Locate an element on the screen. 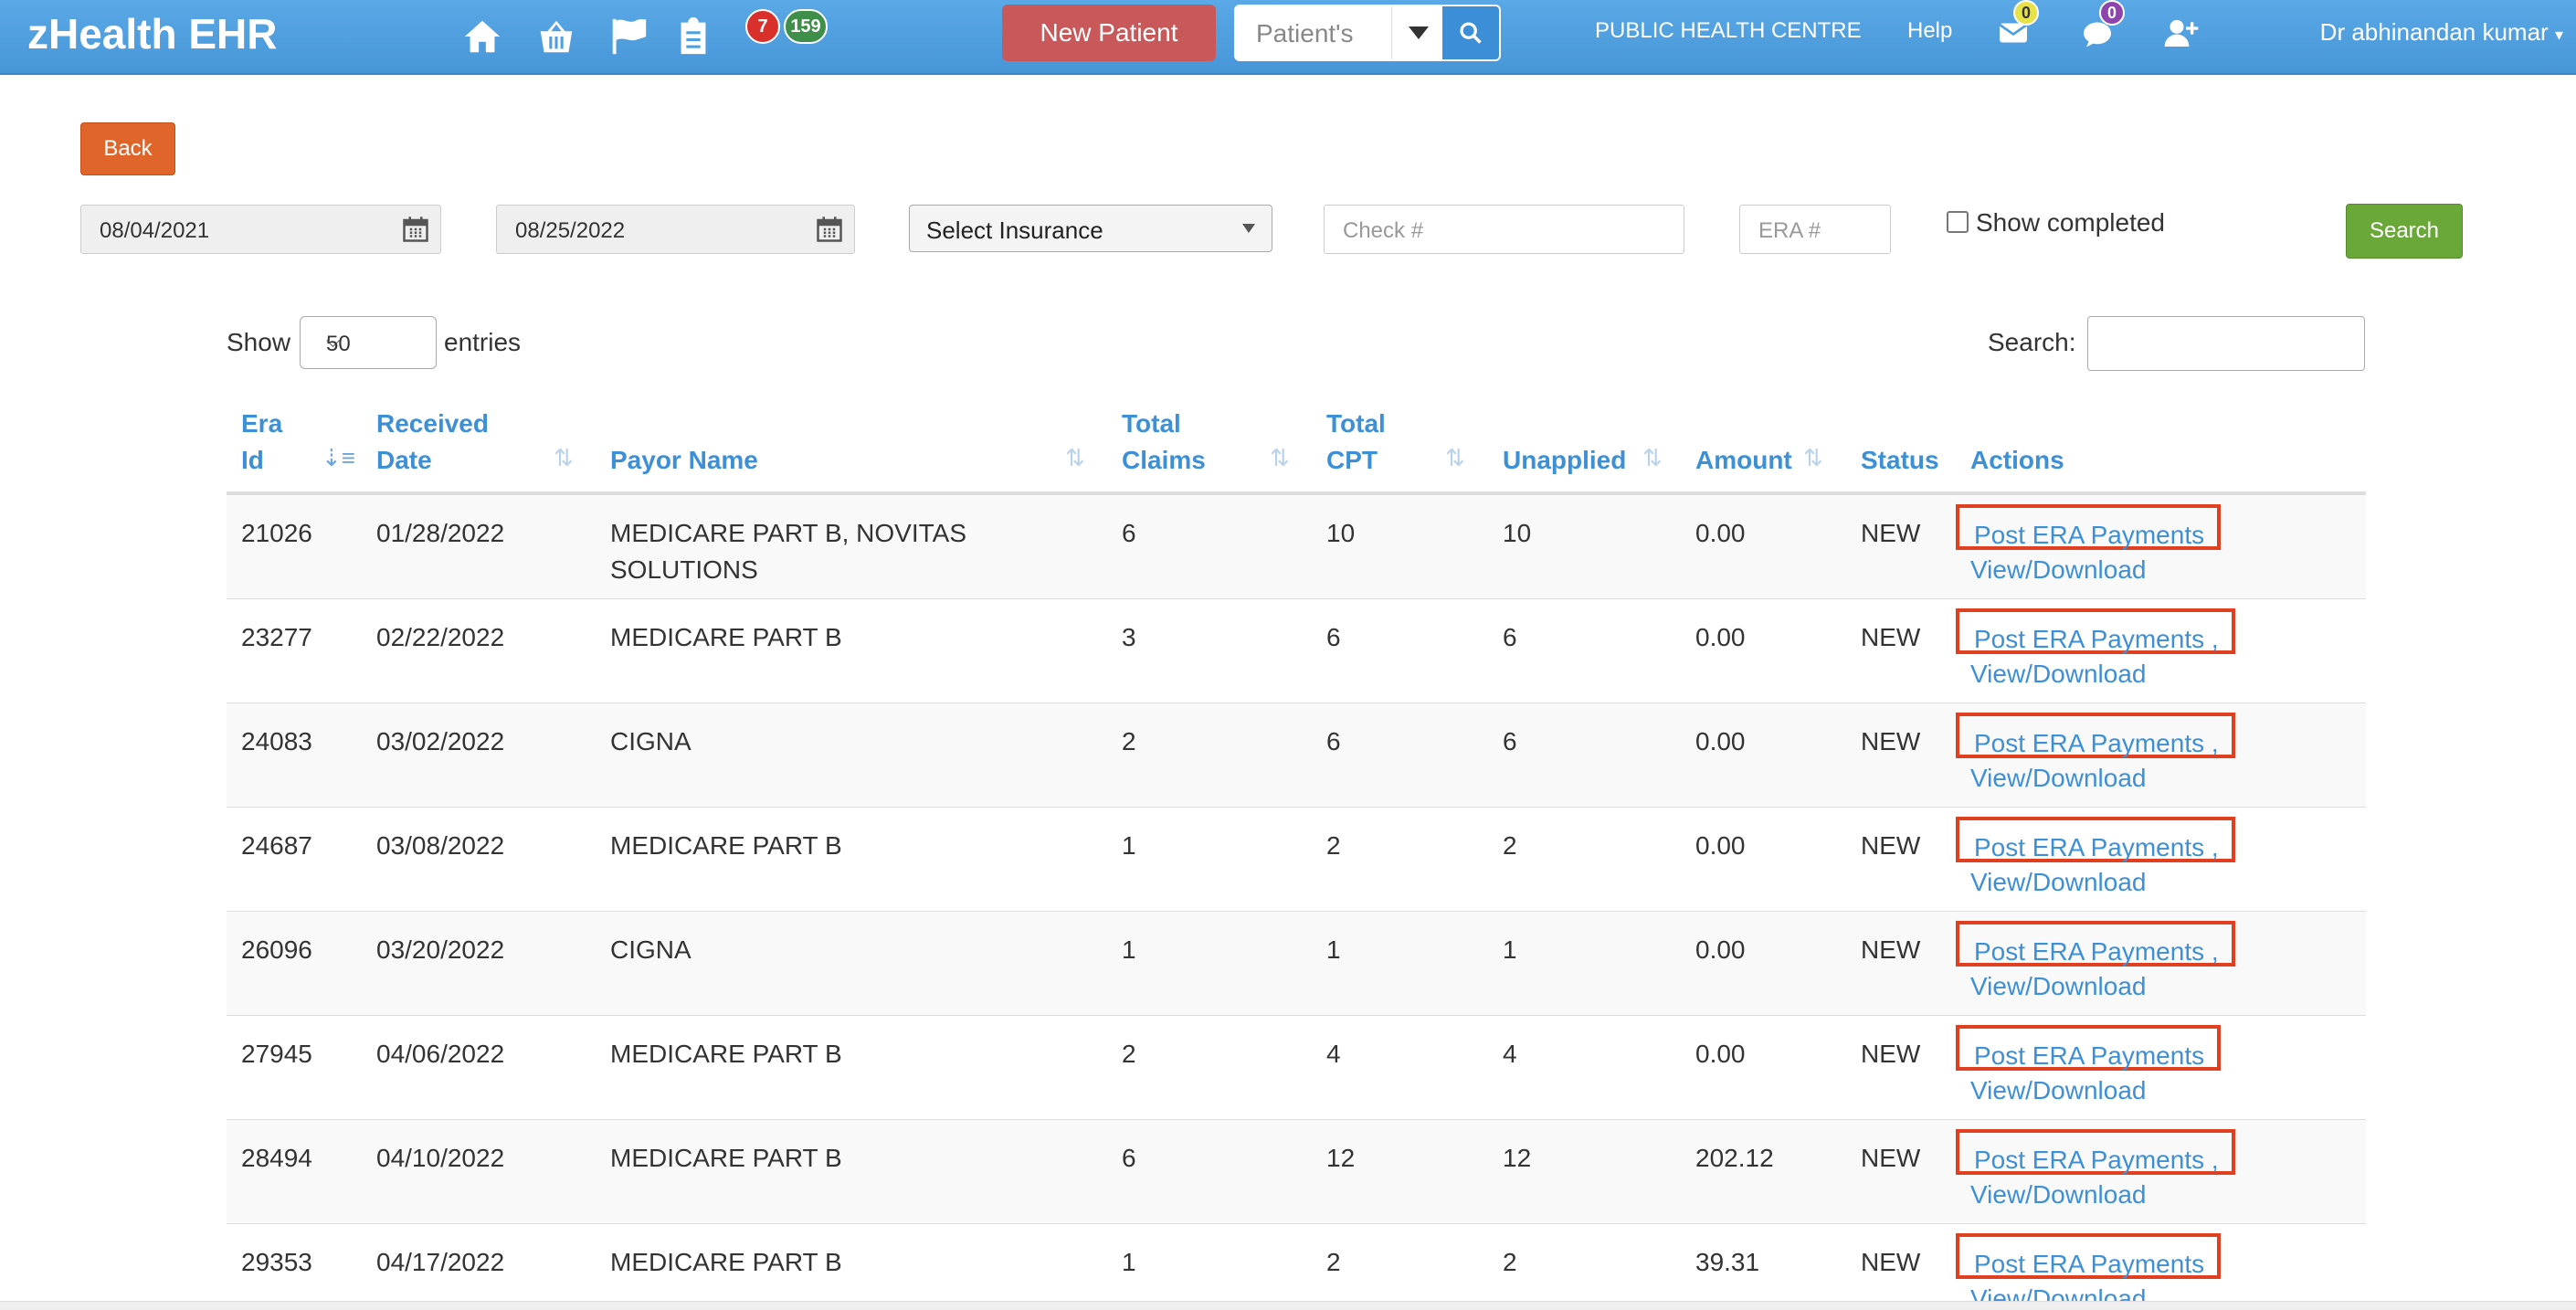  table-cell: 03/02/2022 is located at coordinates (440, 741).